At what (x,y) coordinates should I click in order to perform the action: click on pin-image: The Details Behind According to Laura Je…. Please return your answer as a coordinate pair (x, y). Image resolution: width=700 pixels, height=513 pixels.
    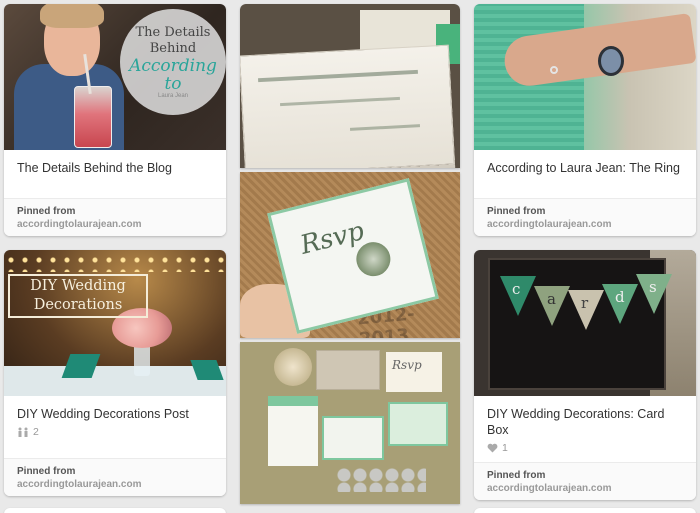
    Looking at the image, I should click on (115, 77).